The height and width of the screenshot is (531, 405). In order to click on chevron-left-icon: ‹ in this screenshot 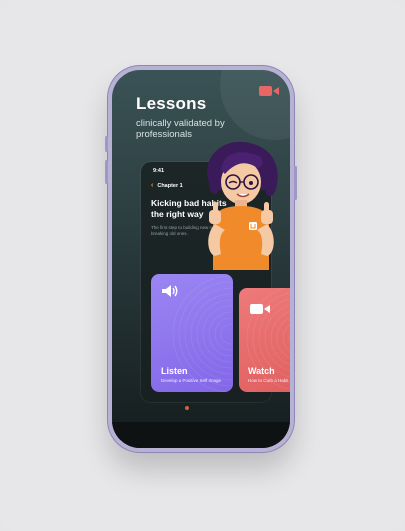, I will do `click(152, 185)`.